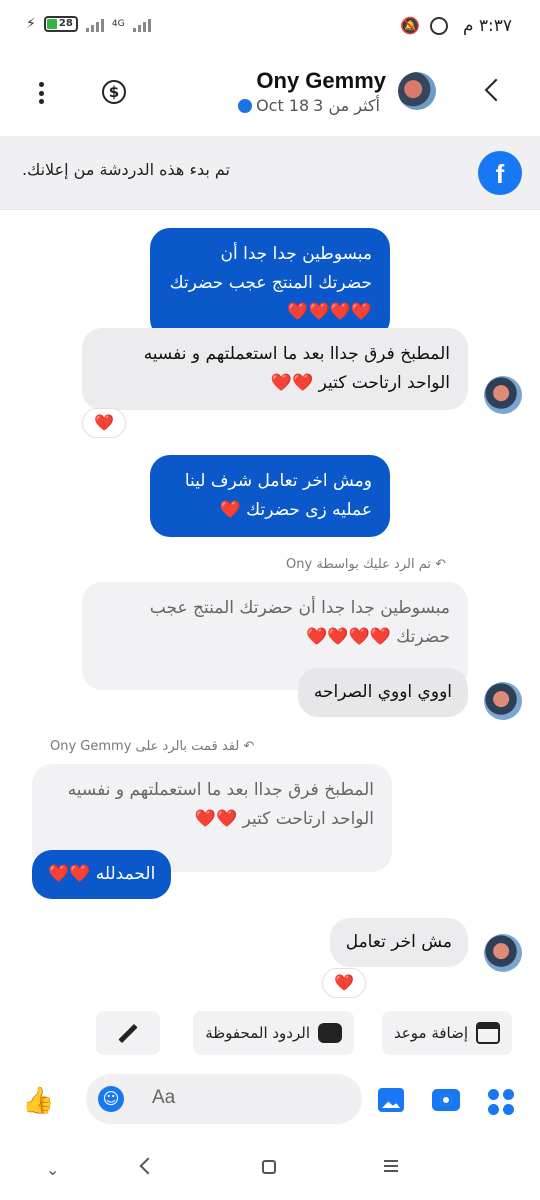 This screenshot has height=1200, width=540. Describe the element at coordinates (145, 746) in the screenshot. I see `reply-note-text: لقد قمت بالرد على Ony Gemmy` at that location.